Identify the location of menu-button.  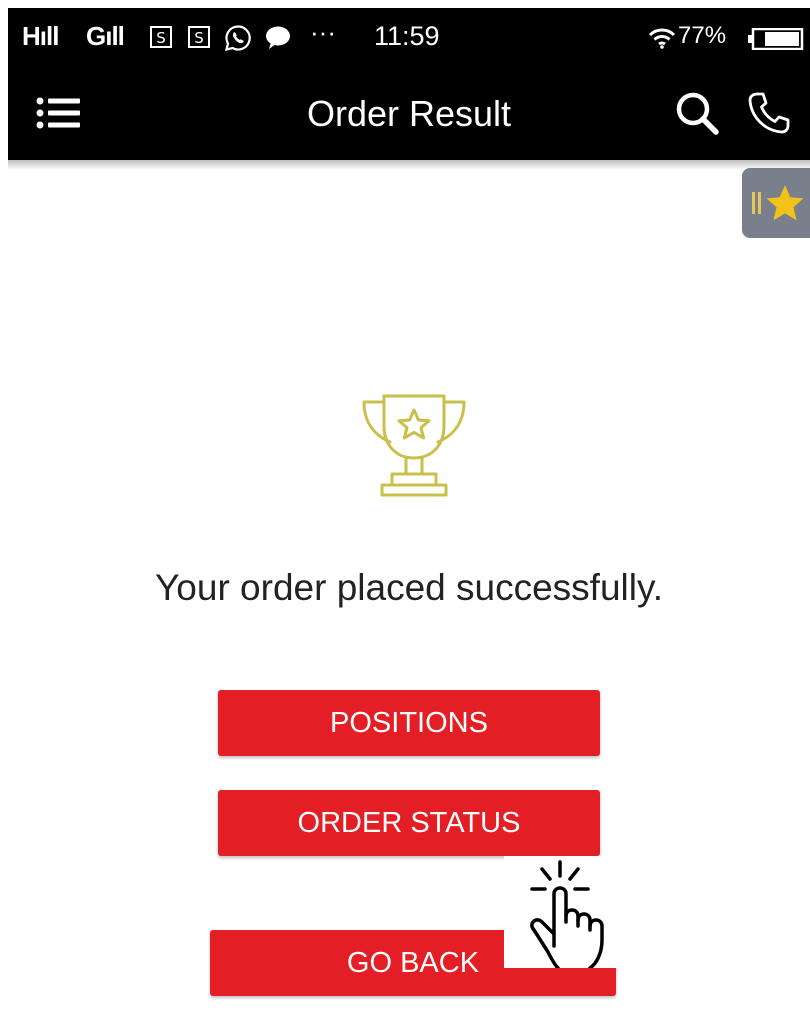
(58, 113).